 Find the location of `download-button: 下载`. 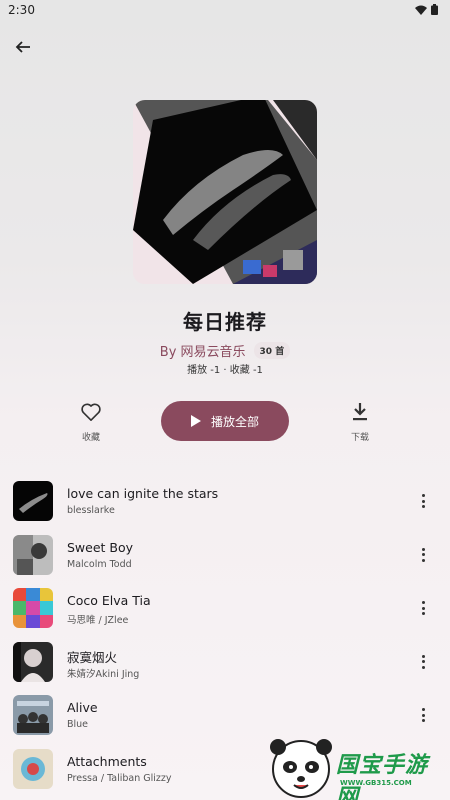

download-button: 下载 is located at coordinates (360, 422).